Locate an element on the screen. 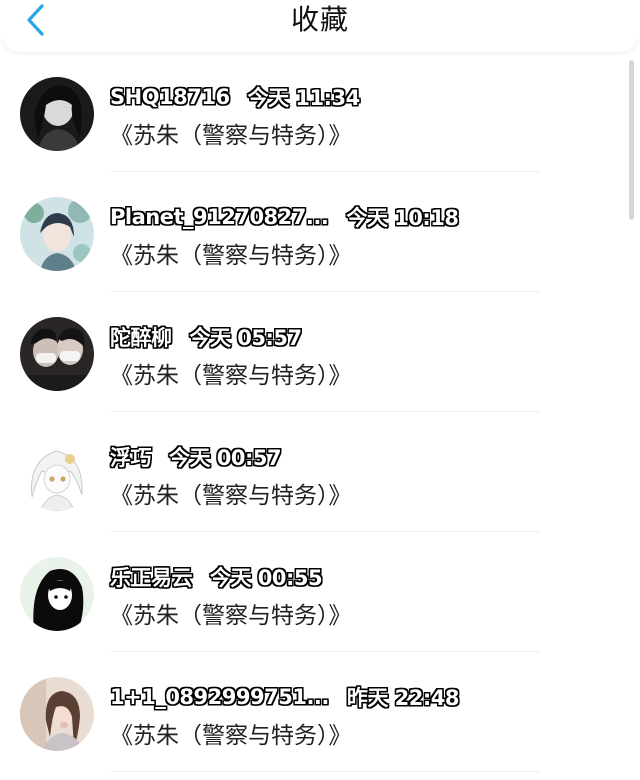  scrollbar is located at coordinates (631, 140).